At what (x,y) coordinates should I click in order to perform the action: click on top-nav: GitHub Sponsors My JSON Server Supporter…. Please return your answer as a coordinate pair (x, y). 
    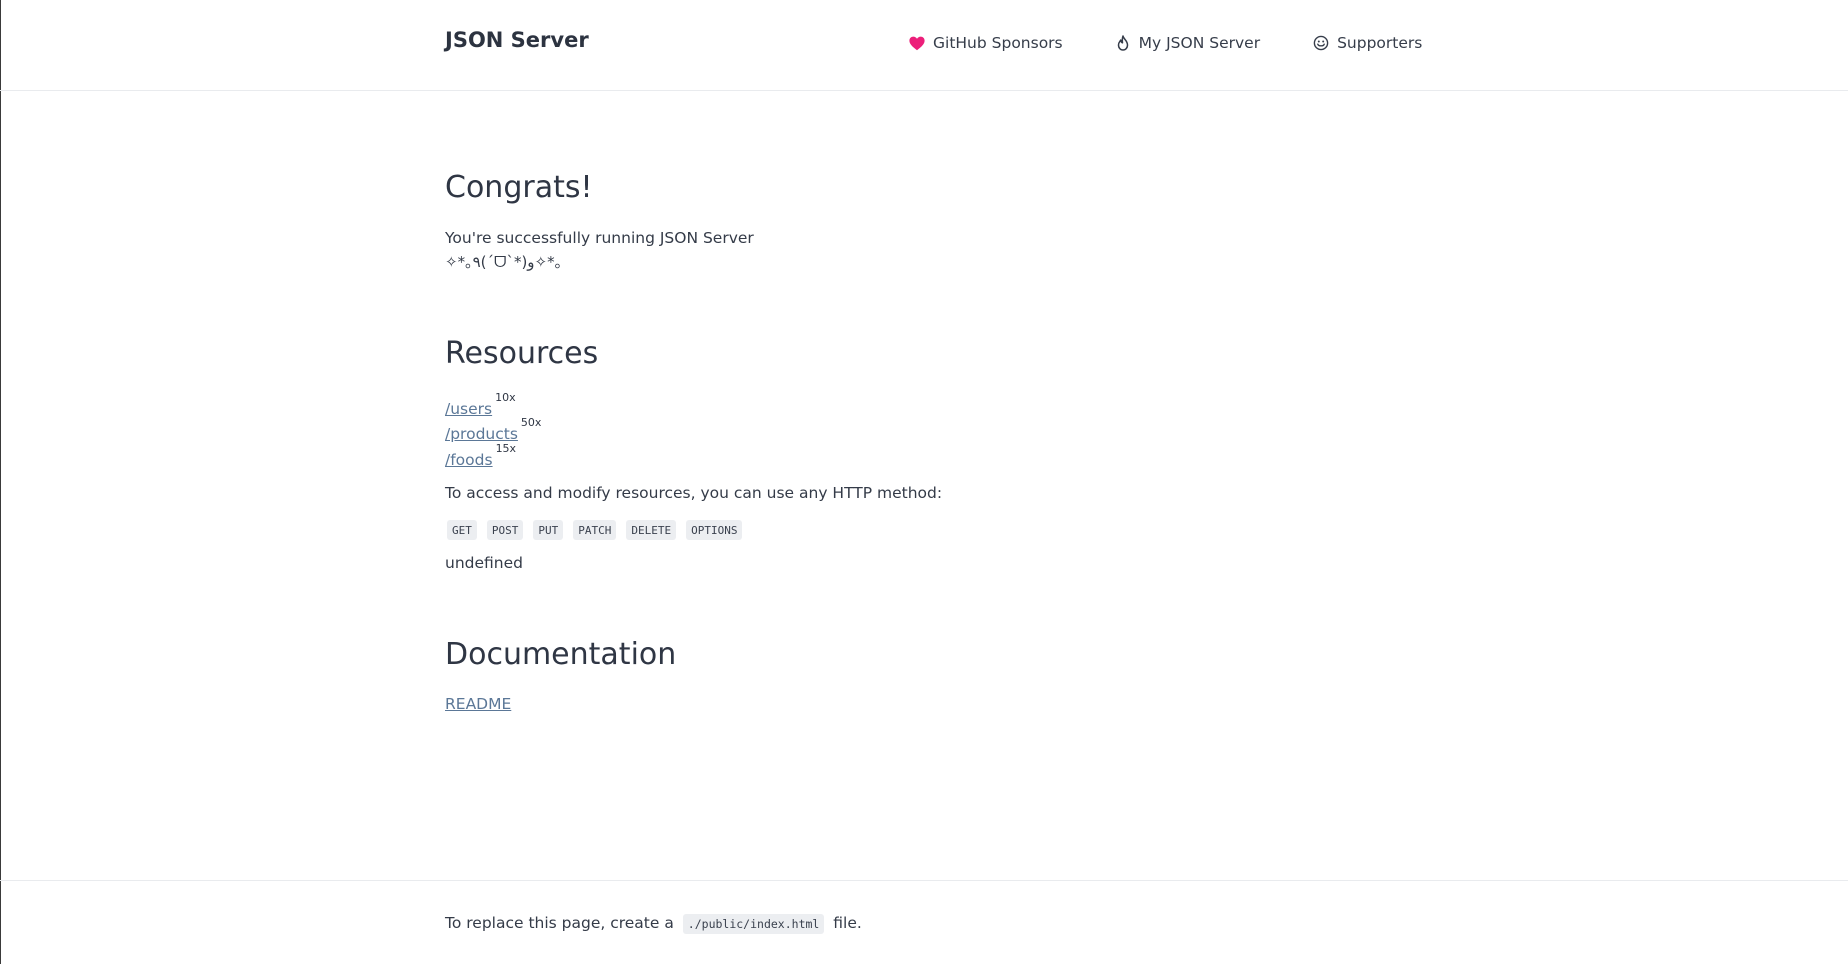
    Looking at the image, I should click on (1165, 43).